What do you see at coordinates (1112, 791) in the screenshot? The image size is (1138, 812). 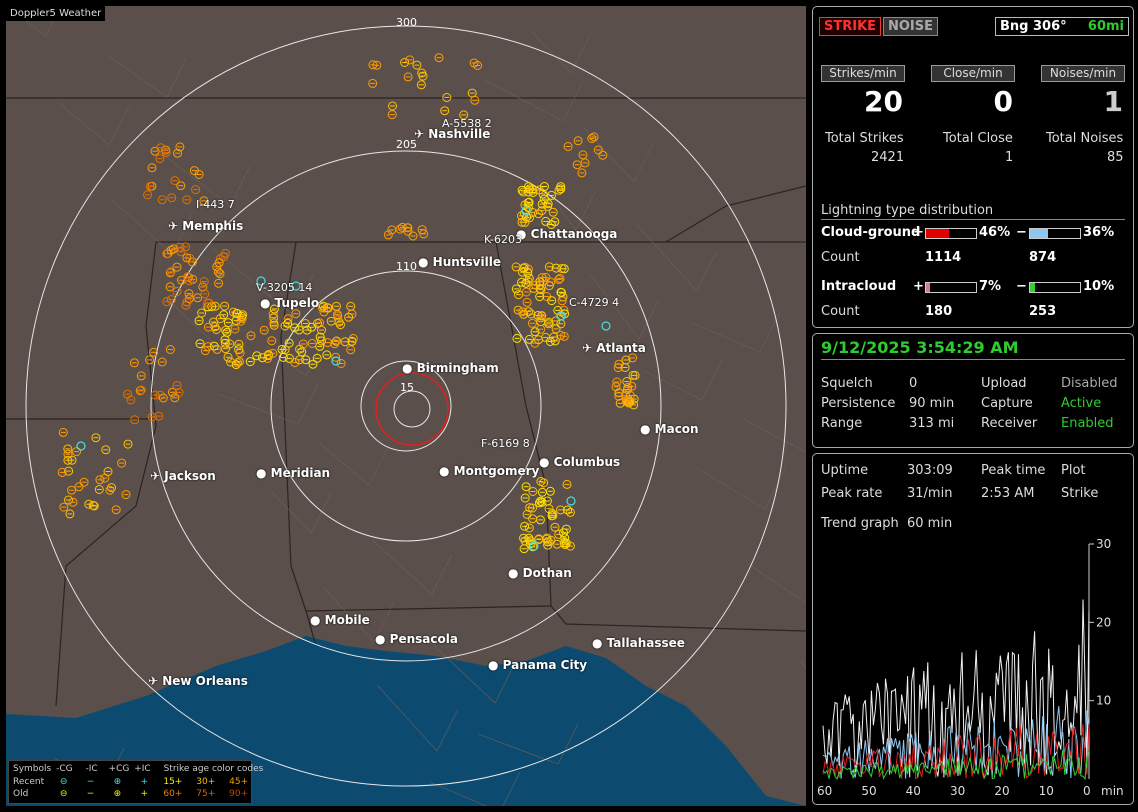 I see `x-unit-label: min` at bounding box center [1112, 791].